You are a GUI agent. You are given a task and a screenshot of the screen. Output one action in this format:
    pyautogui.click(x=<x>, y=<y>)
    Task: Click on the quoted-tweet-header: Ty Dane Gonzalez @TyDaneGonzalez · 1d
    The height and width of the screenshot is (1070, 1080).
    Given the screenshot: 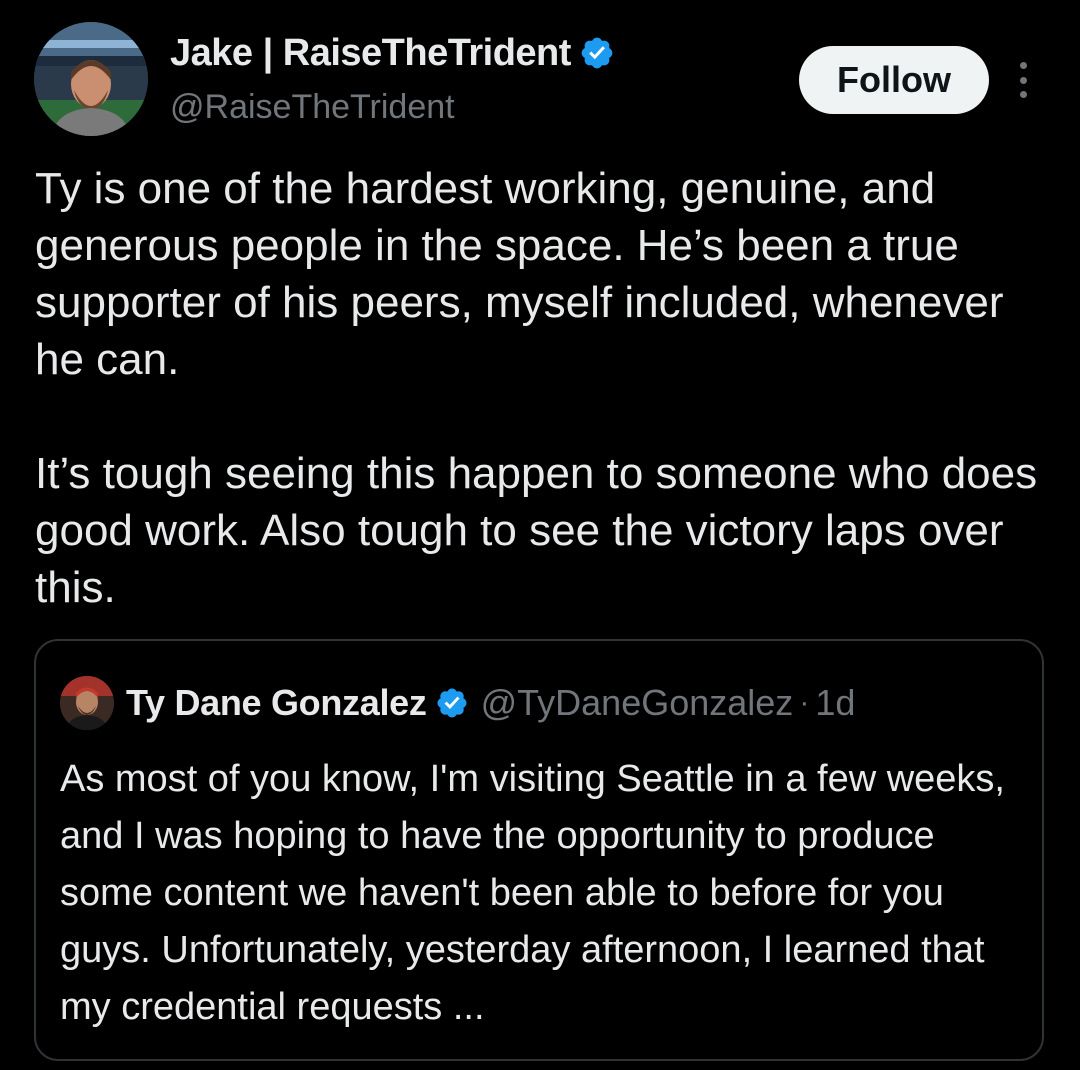 What is the action you would take?
    pyautogui.click(x=457, y=703)
    